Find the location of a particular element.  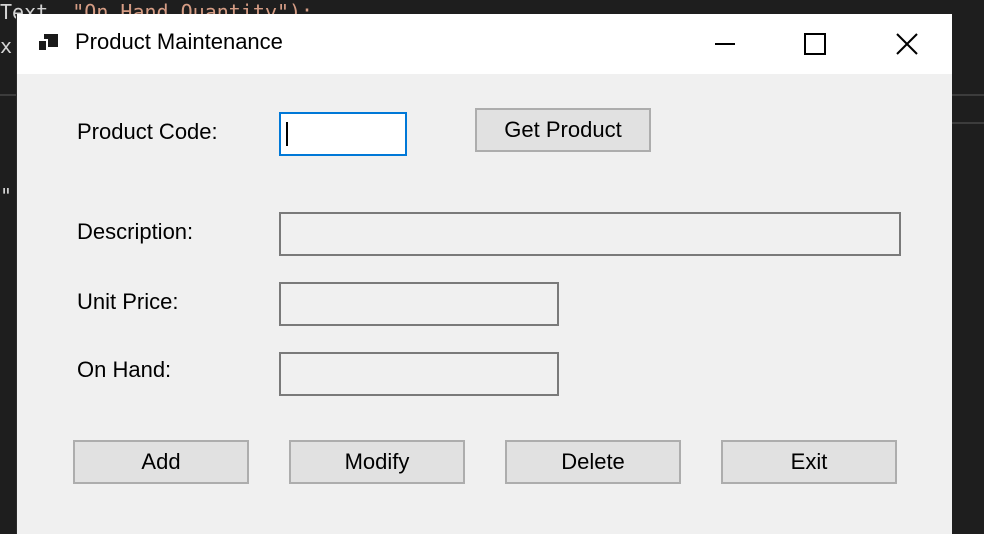

delete-label: Delete is located at coordinates (593, 461).